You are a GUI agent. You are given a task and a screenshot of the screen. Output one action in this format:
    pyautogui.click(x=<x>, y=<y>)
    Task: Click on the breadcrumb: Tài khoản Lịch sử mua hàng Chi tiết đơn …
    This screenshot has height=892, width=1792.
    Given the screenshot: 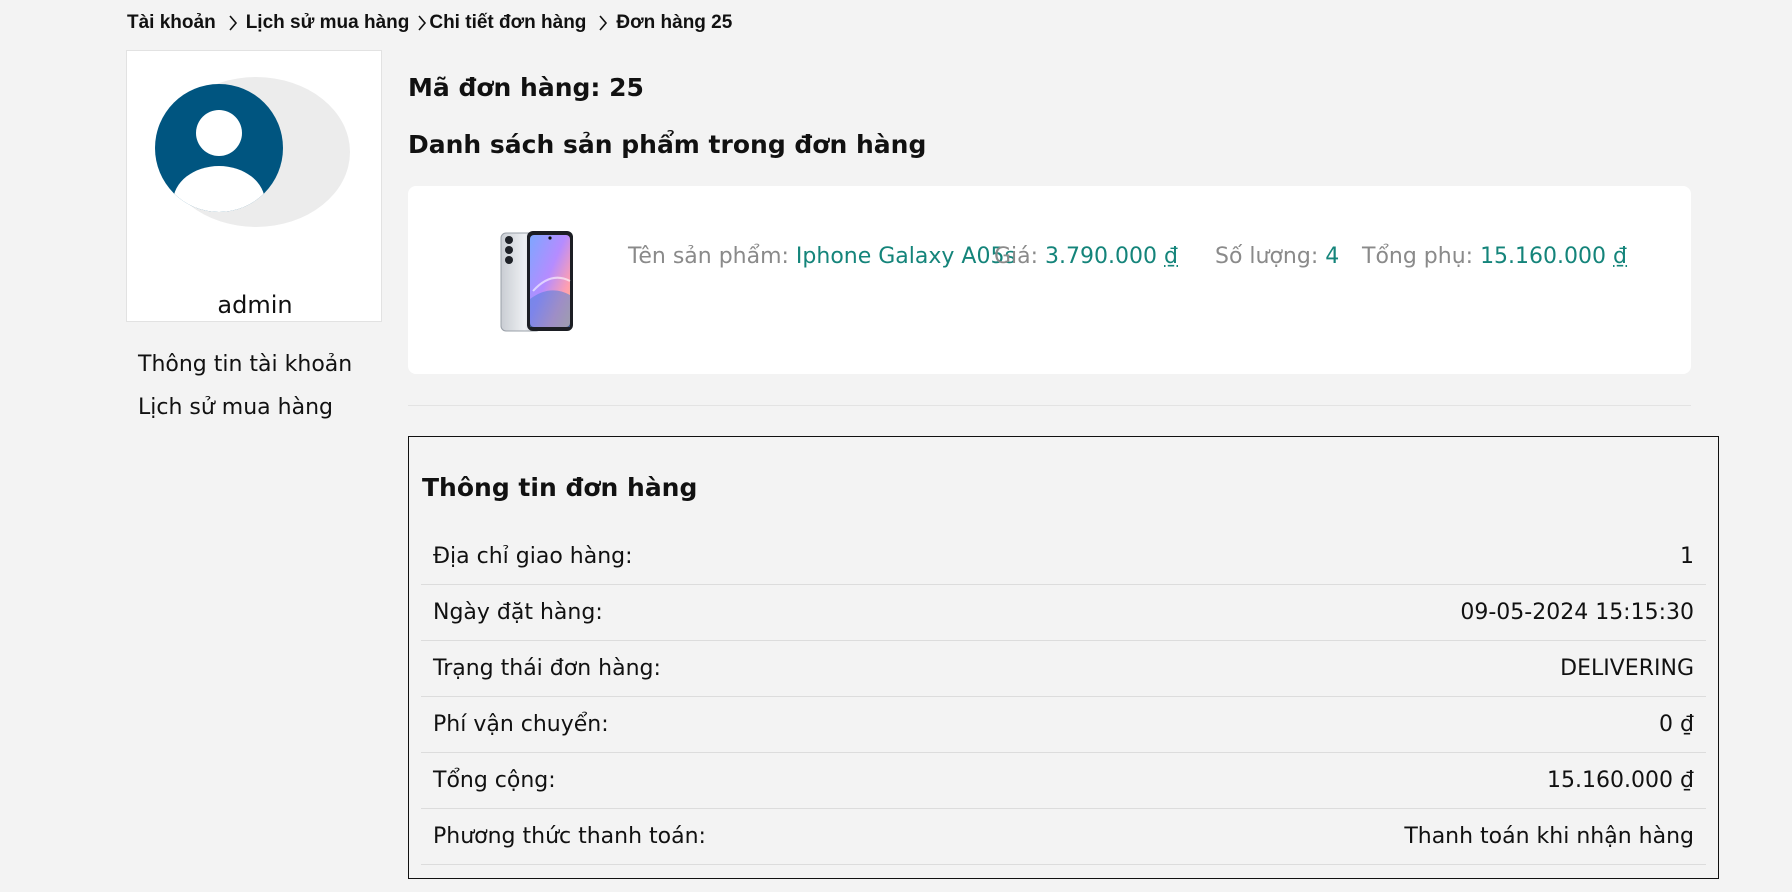 What is the action you would take?
    pyautogui.click(x=429, y=23)
    